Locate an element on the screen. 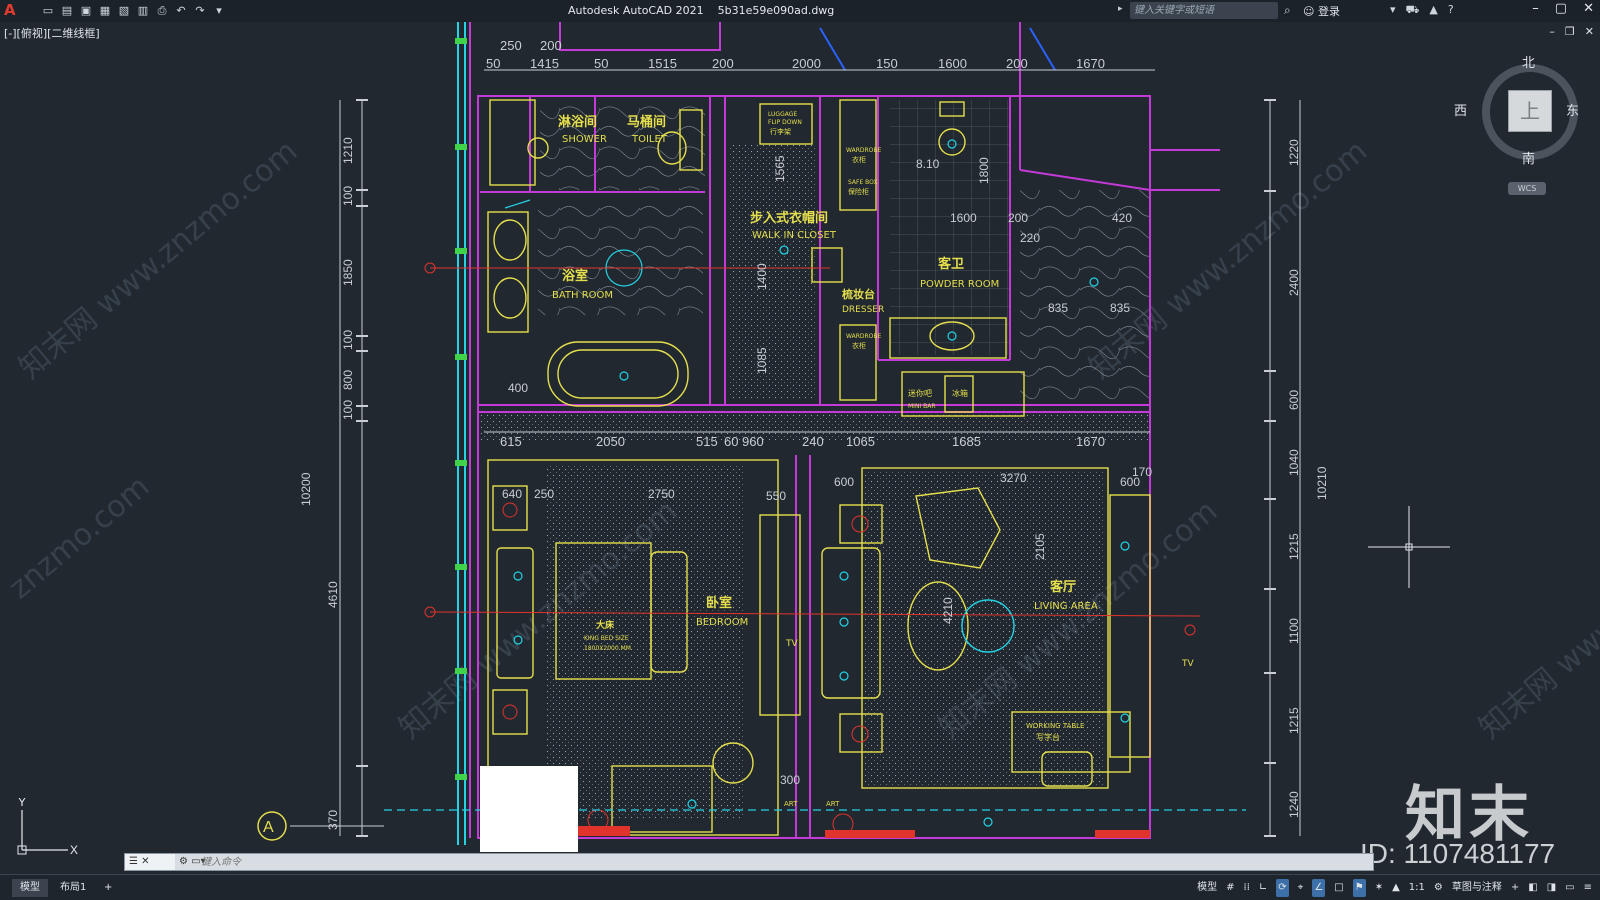 The image size is (1600, 900). label-luggage-cn: 行李架 is located at coordinates (780, 131).